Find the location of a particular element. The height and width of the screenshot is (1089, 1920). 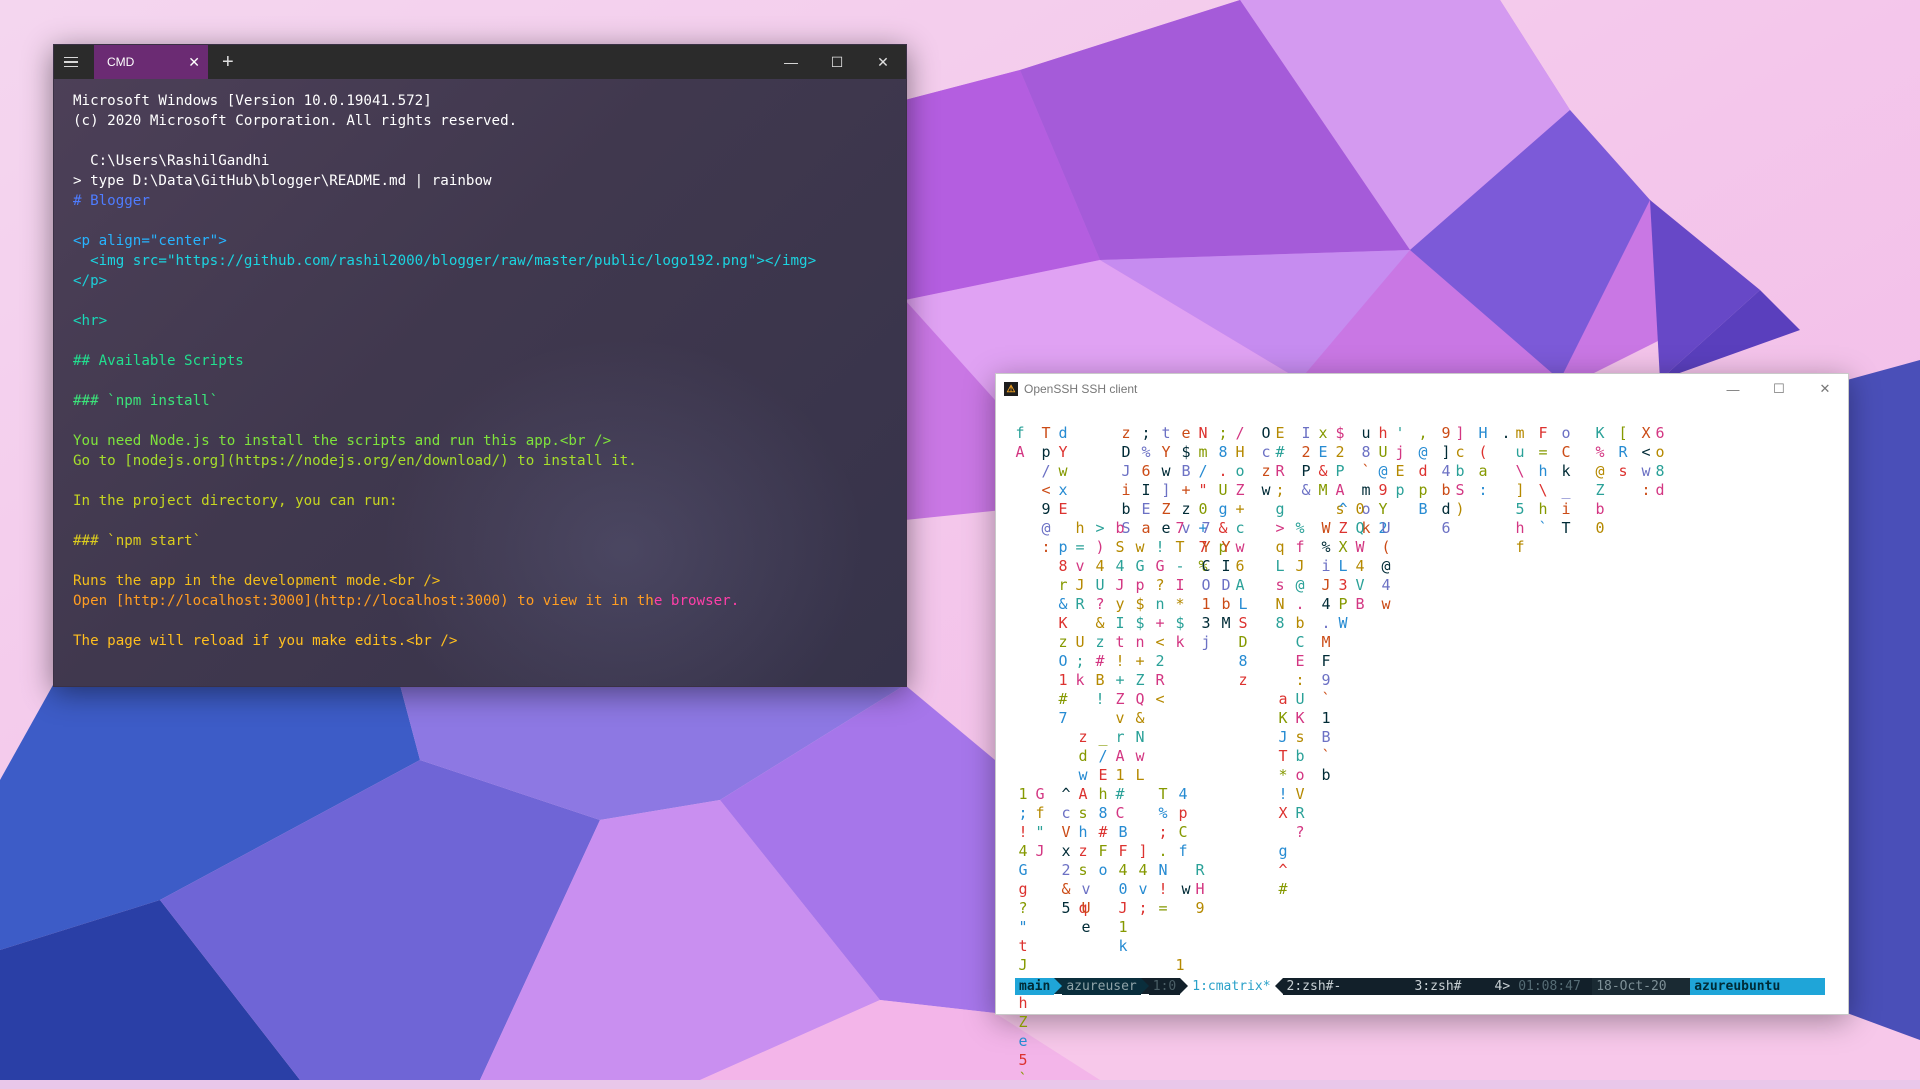

matrix-char: x is located at coordinates (1323, 433).